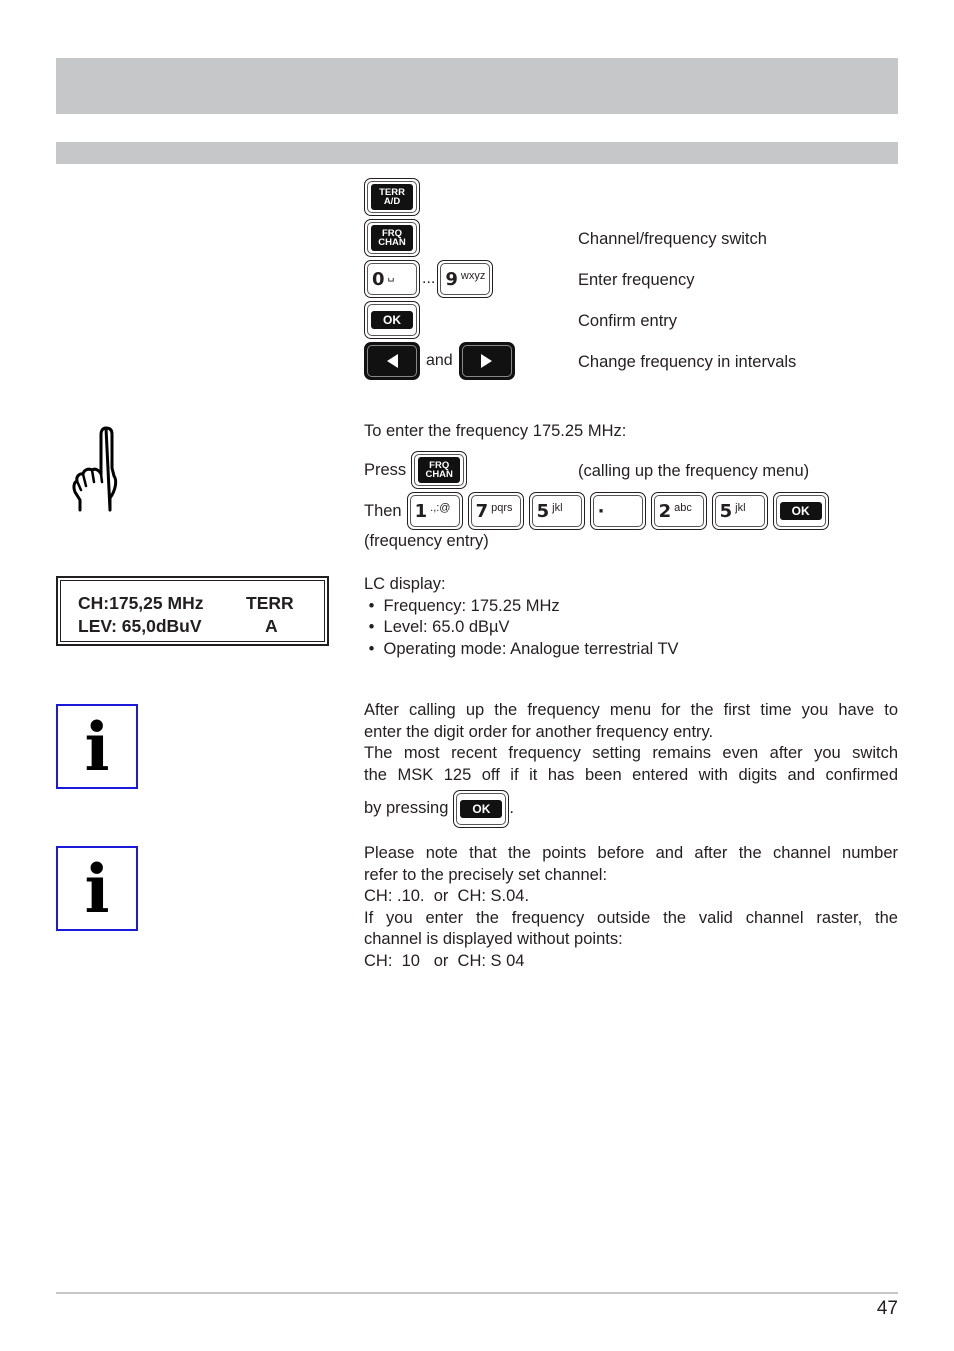  I want to click on legend-row-digits: 0 ␣ ... 9 wxyz, so click(429, 279).